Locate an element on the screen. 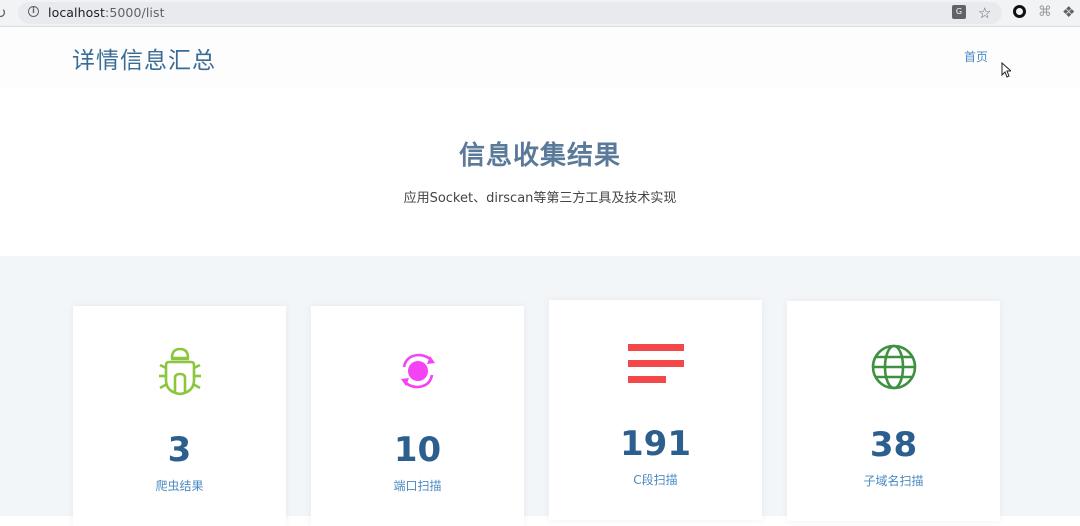 The image size is (1080, 526). reload-icon: ↻ is located at coordinates (3, 13).